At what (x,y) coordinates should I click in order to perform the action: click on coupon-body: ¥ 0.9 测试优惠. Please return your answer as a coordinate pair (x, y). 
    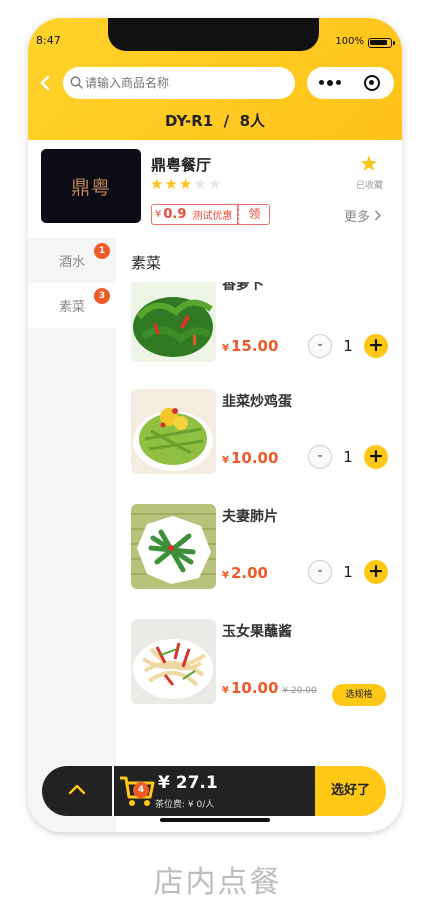
    Looking at the image, I should click on (195, 214).